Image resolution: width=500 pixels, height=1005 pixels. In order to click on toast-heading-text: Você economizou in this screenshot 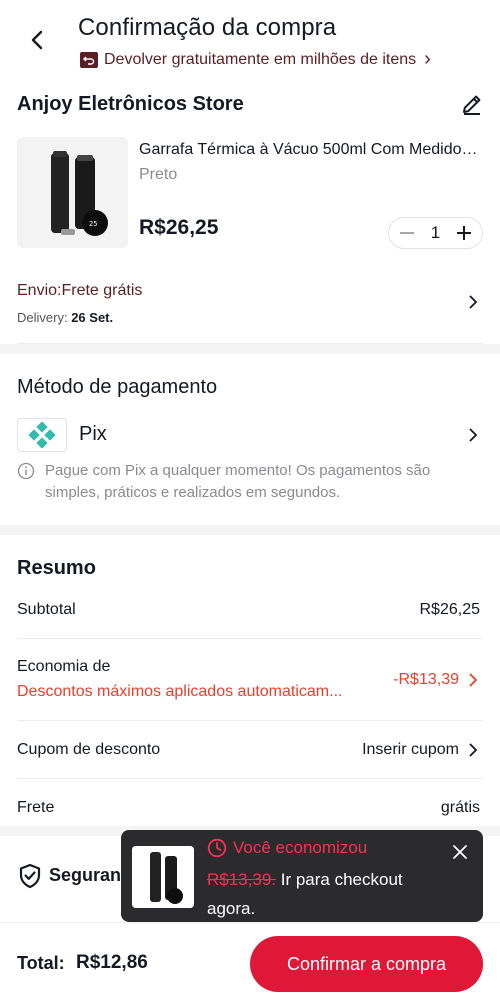, I will do `click(300, 847)`.